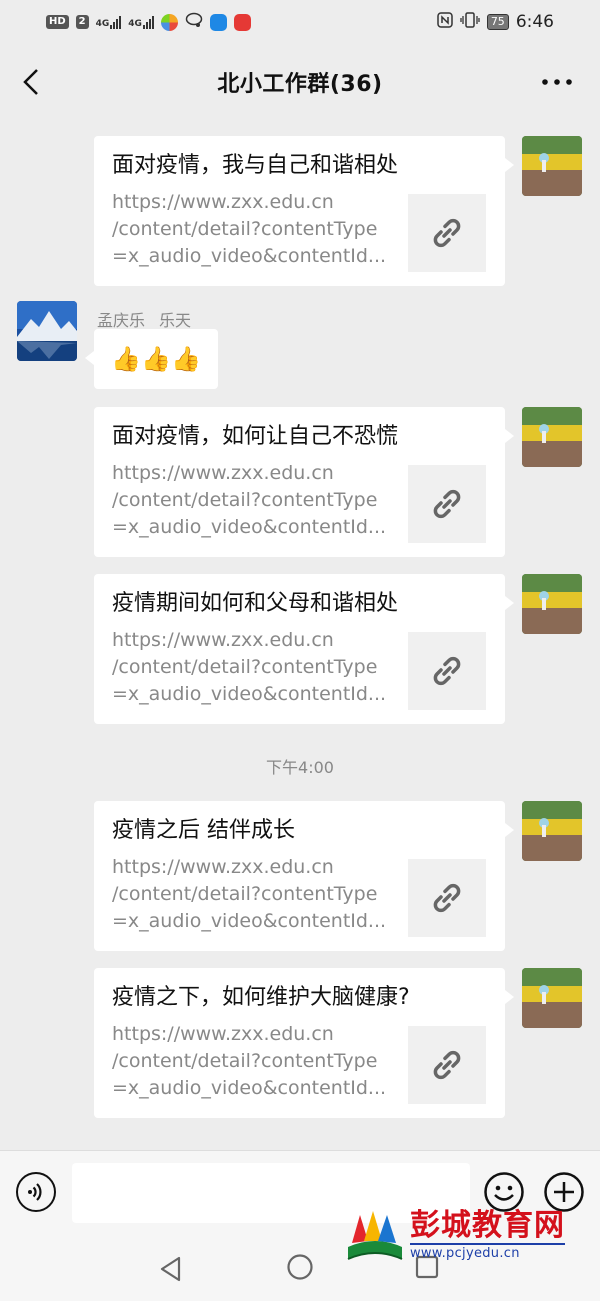 Image resolution: width=600 pixels, height=1301 pixels. I want to click on chevron-left-icon, so click(30, 82).